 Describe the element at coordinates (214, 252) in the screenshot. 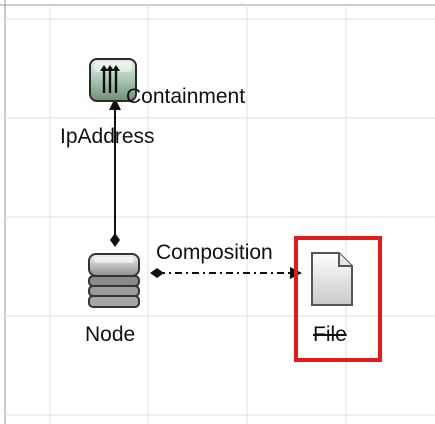

I see `edge-label-composition: Composition` at that location.